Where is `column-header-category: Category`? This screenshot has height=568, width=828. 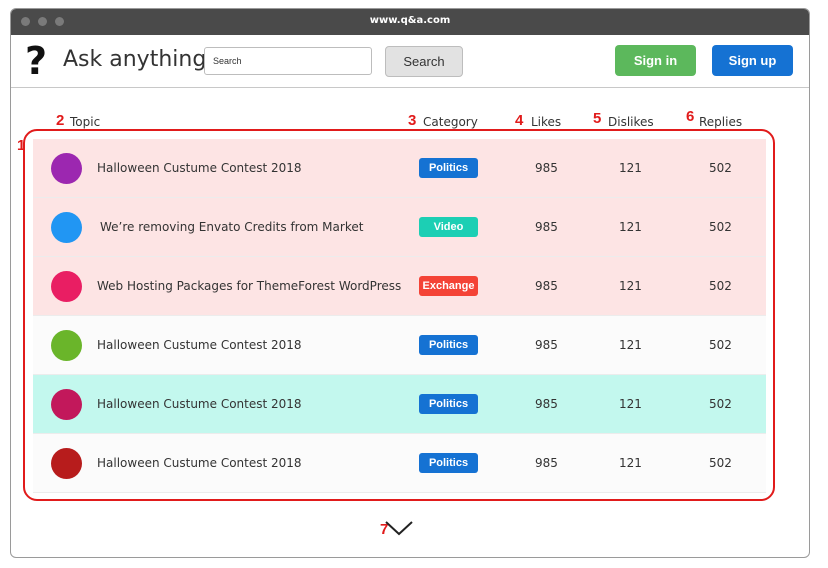
column-header-category: Category is located at coordinates (450, 122).